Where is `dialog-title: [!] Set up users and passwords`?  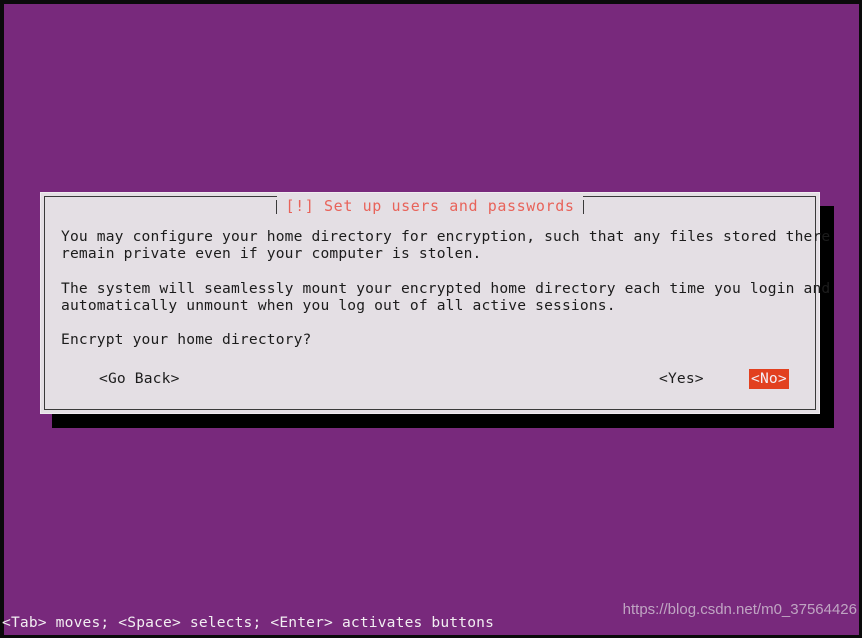 dialog-title: [!] Set up users and passwords is located at coordinates (430, 206).